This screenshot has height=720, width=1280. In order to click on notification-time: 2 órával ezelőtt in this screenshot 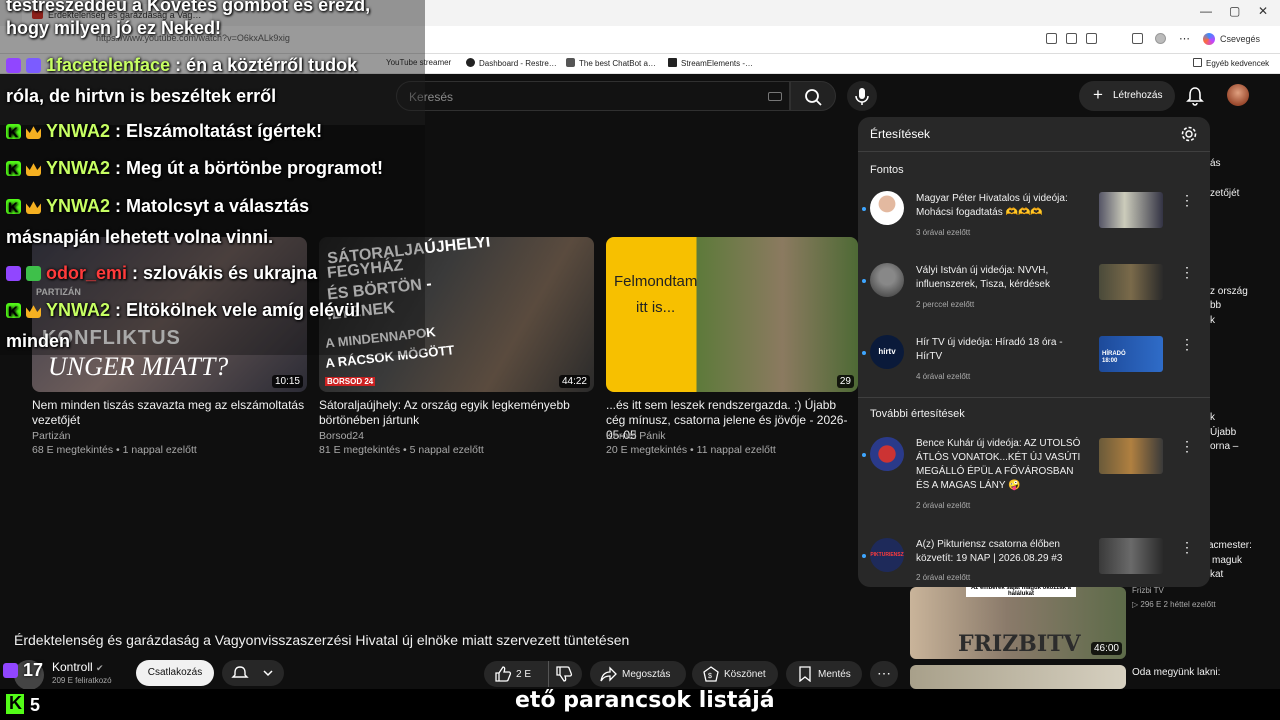, I will do `click(943, 577)`.